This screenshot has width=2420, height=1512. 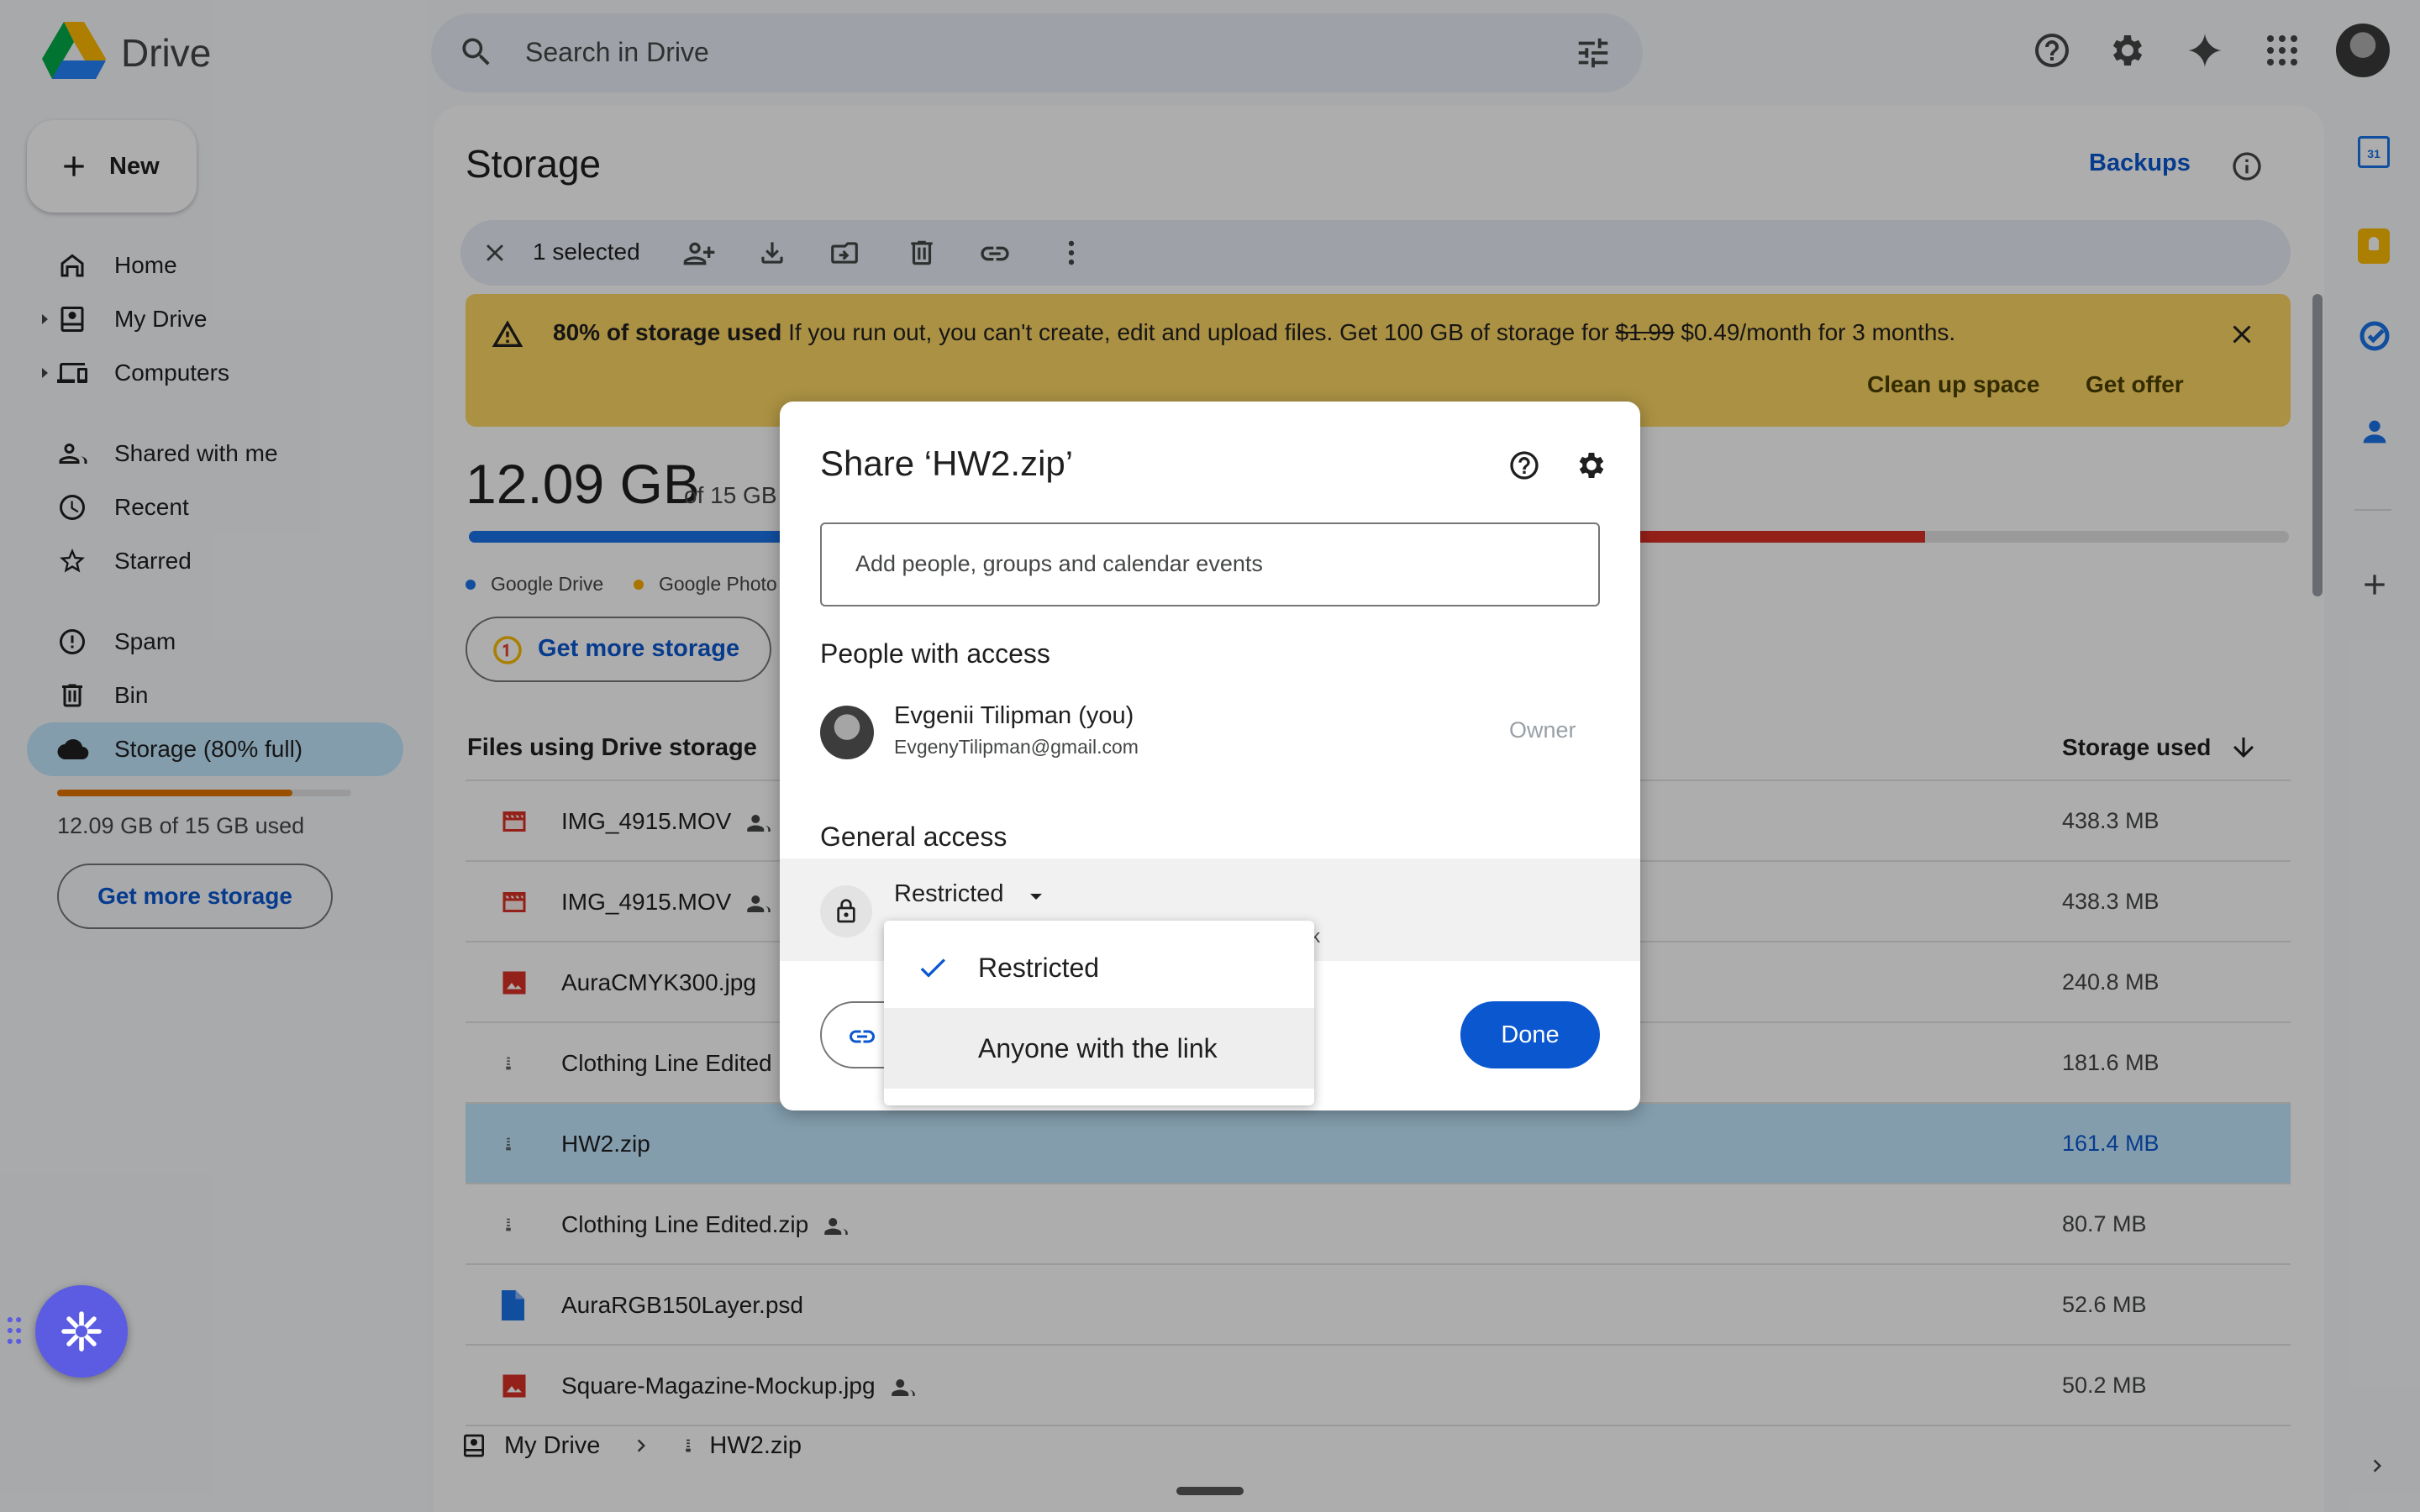 I want to click on share-settings-gear-icon, so click(x=1591, y=465).